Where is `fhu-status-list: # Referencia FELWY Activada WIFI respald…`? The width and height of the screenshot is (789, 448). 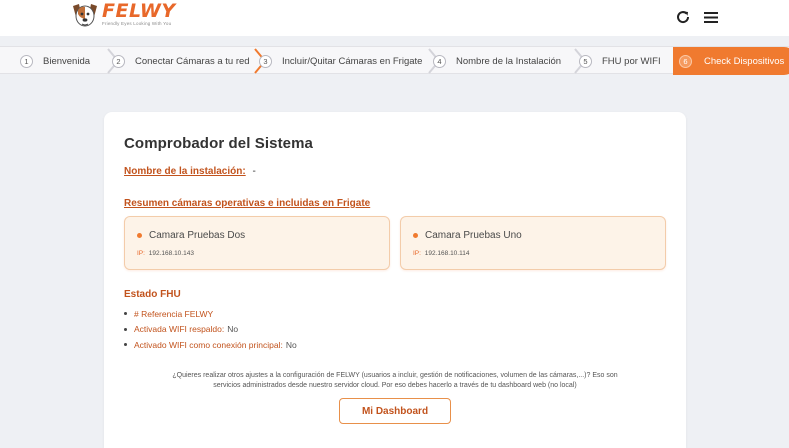 fhu-status-list: # Referencia FELWY Activada WIFI respald… is located at coordinates (210, 329).